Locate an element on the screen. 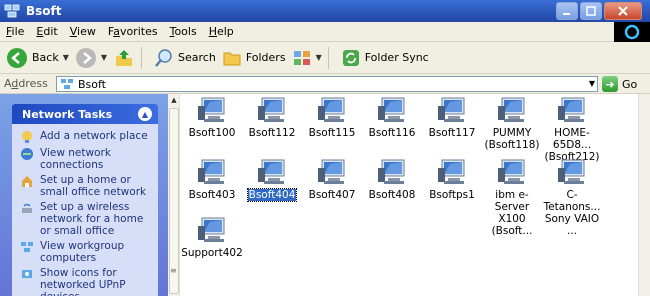 The image size is (650, 296). menu-favorites: Favorites is located at coordinates (133, 31).